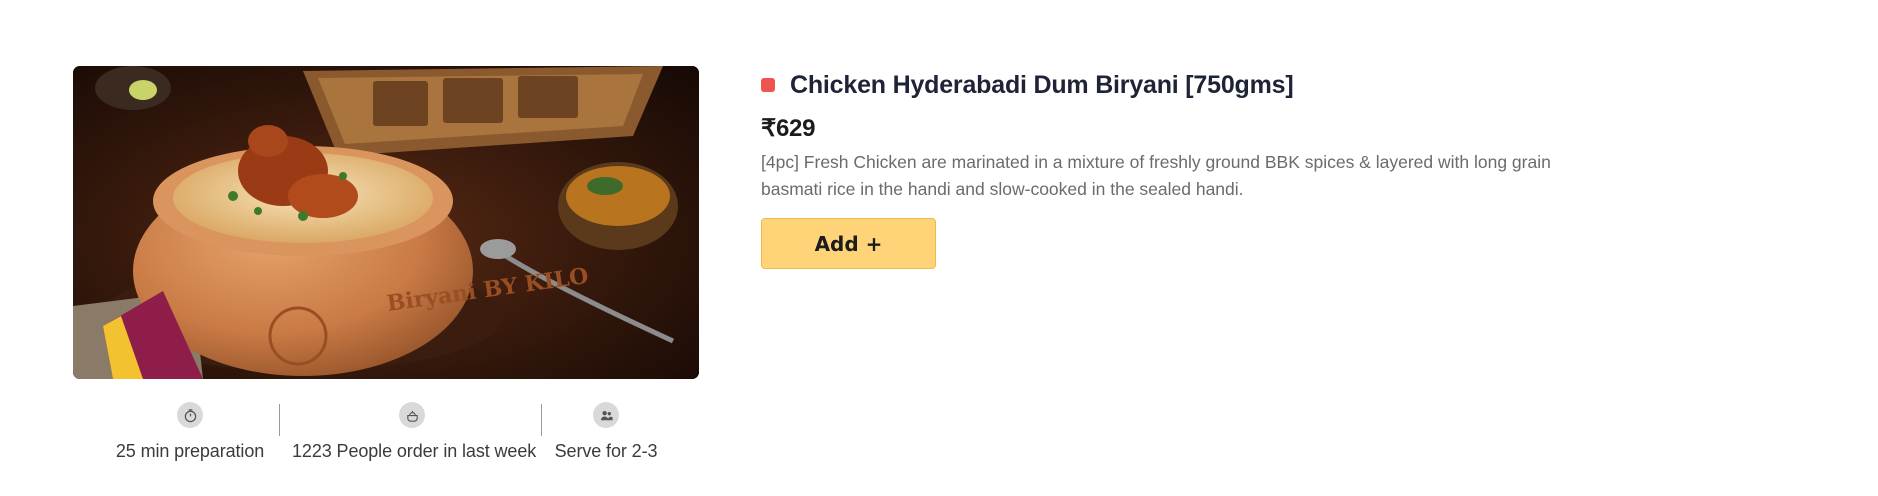 Image resolution: width=1878 pixels, height=496 pixels. I want to click on stopwatch-icon, so click(190, 415).